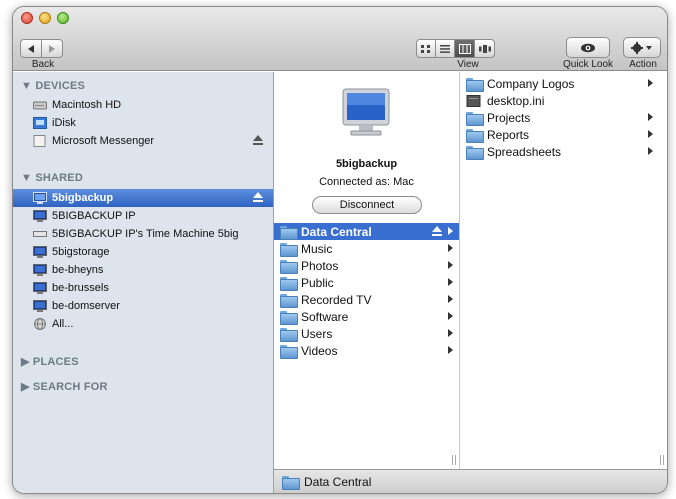 The height and width of the screenshot is (499, 676). Describe the element at coordinates (563, 151) in the screenshot. I see `list-item-spreadsheets: Spreadsheets` at that location.